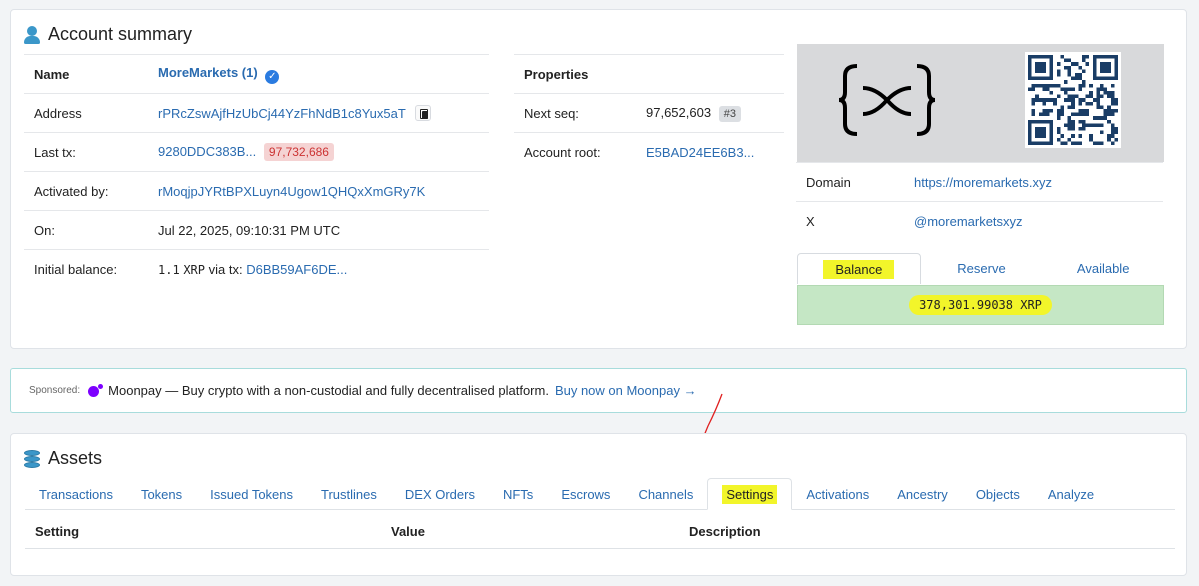 The width and height of the screenshot is (1199, 586). I want to click on domain-label: Domain, so click(850, 182).